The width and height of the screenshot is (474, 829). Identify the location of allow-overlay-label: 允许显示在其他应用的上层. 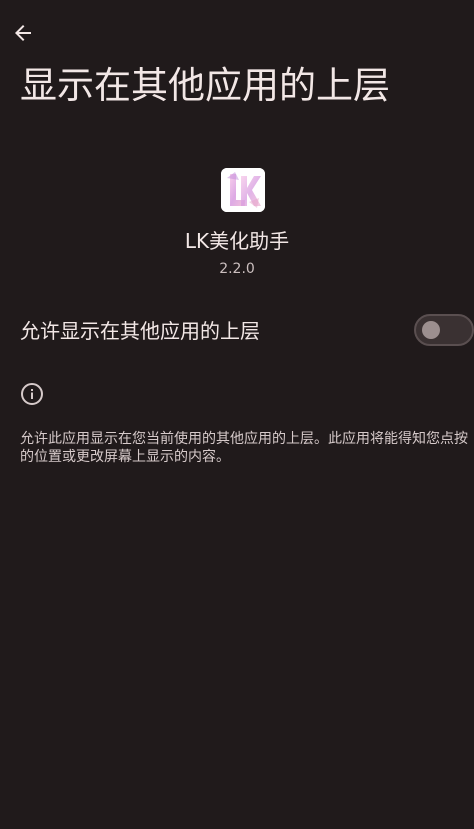
(140, 331).